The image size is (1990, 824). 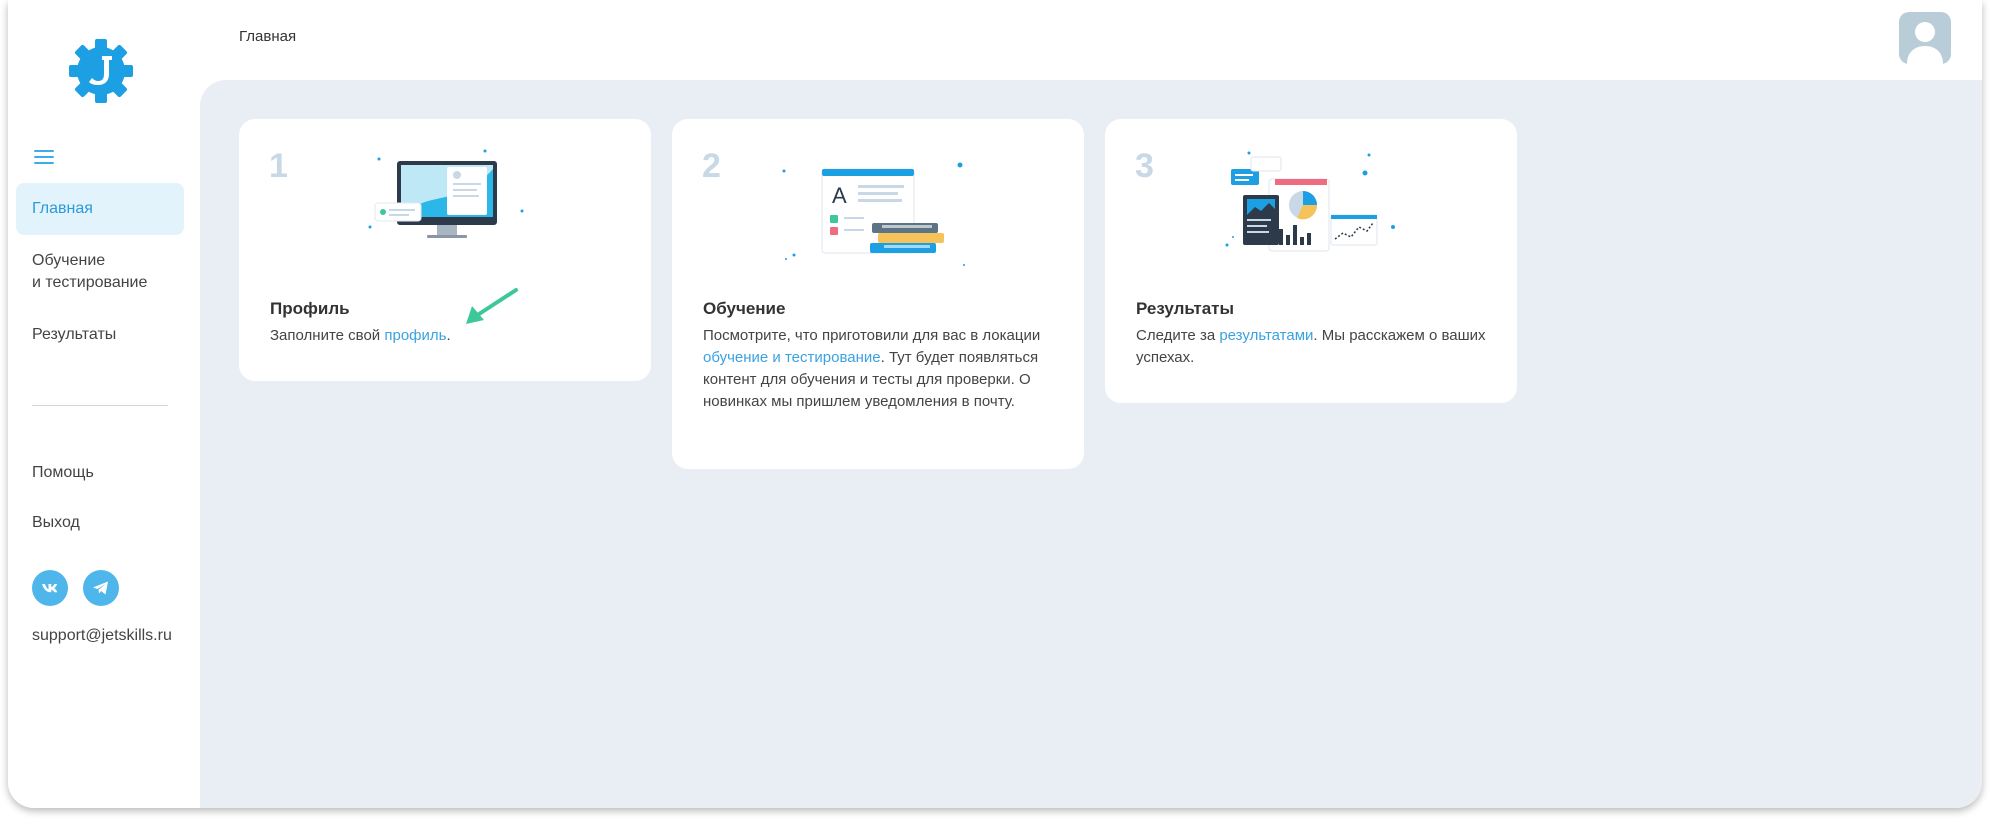 What do you see at coordinates (492, 306) in the screenshot?
I see `pointer-arrow-icon` at bounding box center [492, 306].